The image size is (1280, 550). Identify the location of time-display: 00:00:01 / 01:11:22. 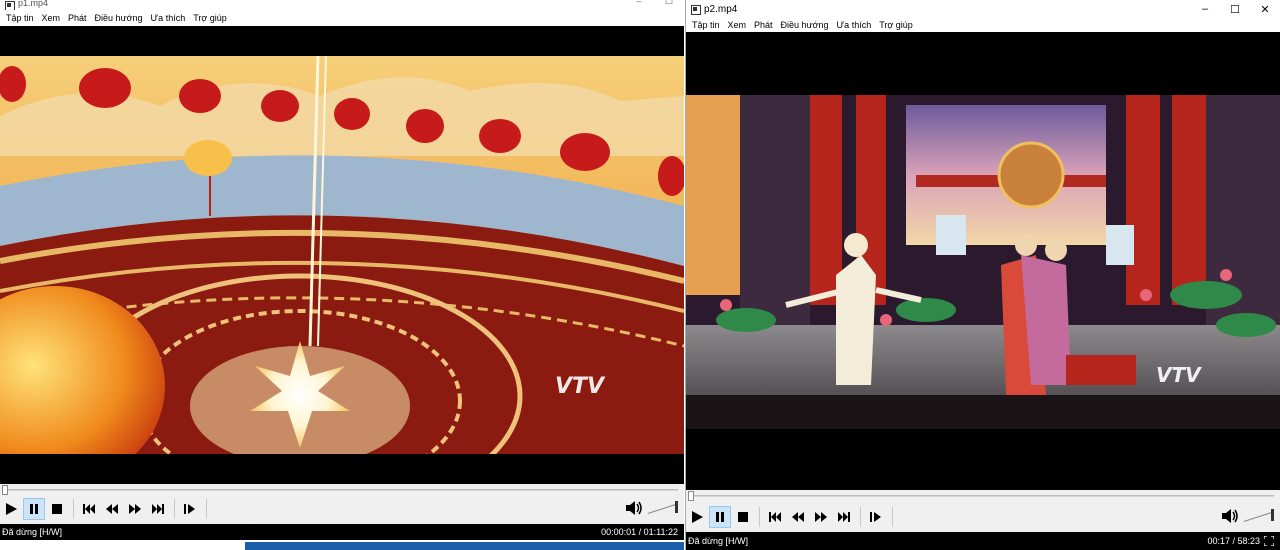
(639, 532).